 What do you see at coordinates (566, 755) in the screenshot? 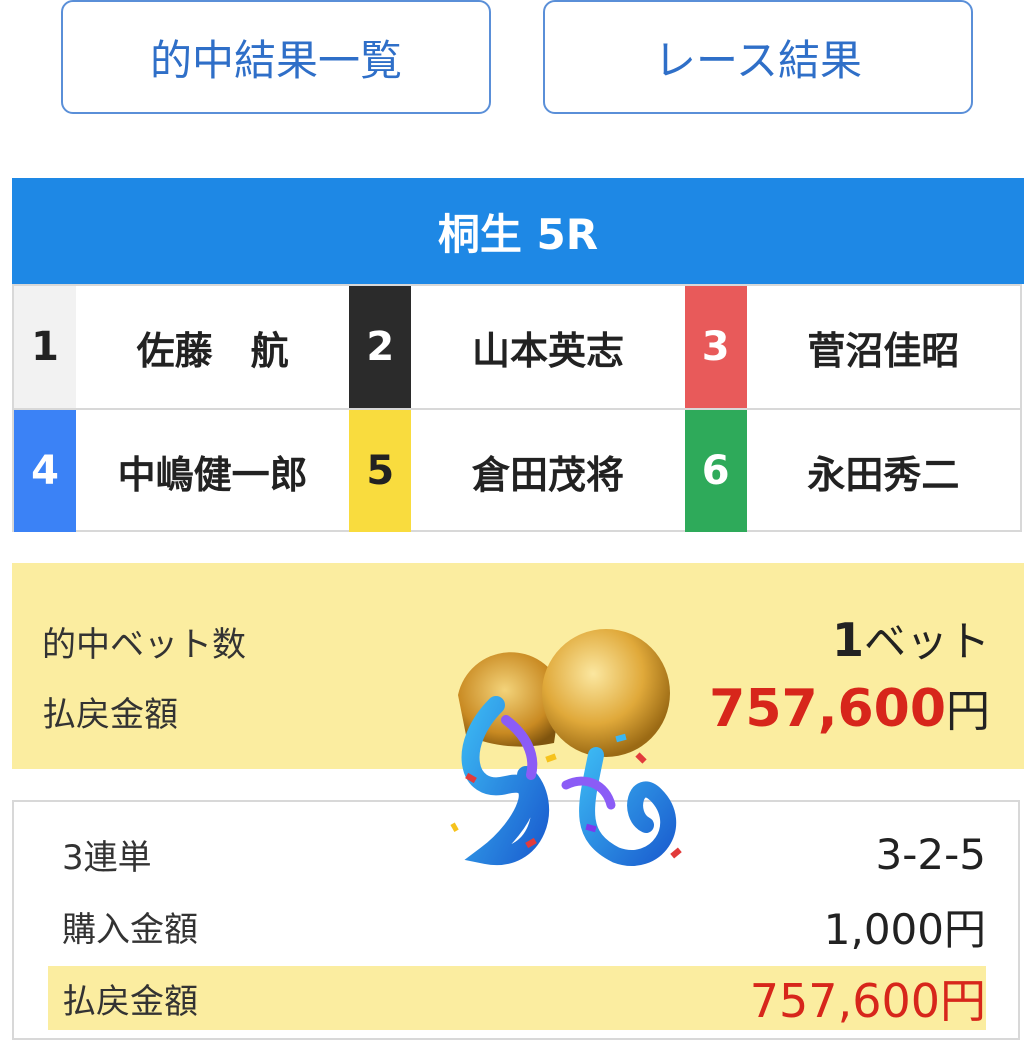
I see `party-popper-icon` at bounding box center [566, 755].